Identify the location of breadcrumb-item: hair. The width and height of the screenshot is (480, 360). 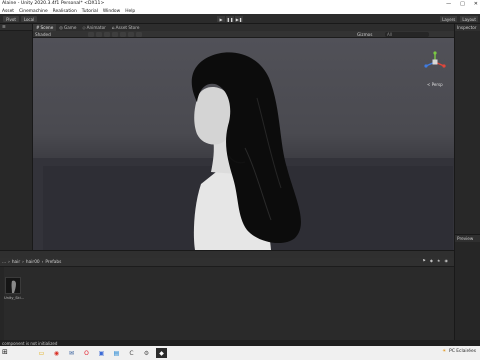
(16, 262).